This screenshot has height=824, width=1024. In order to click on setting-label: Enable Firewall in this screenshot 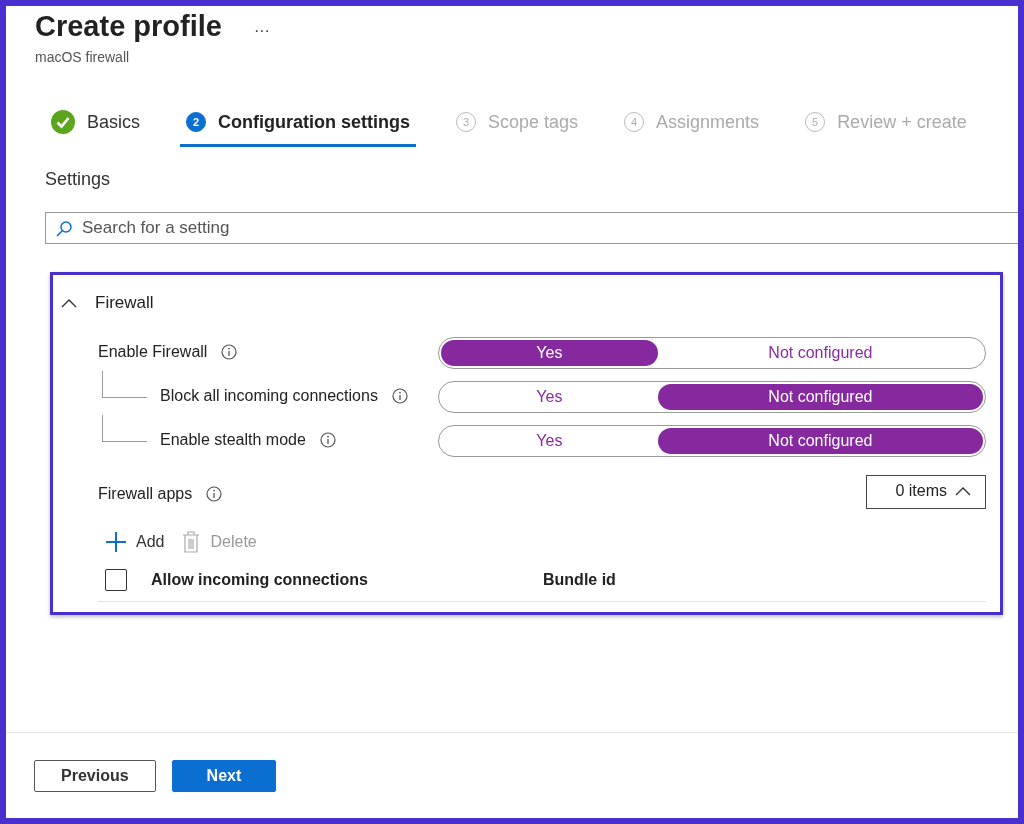, I will do `click(153, 351)`.